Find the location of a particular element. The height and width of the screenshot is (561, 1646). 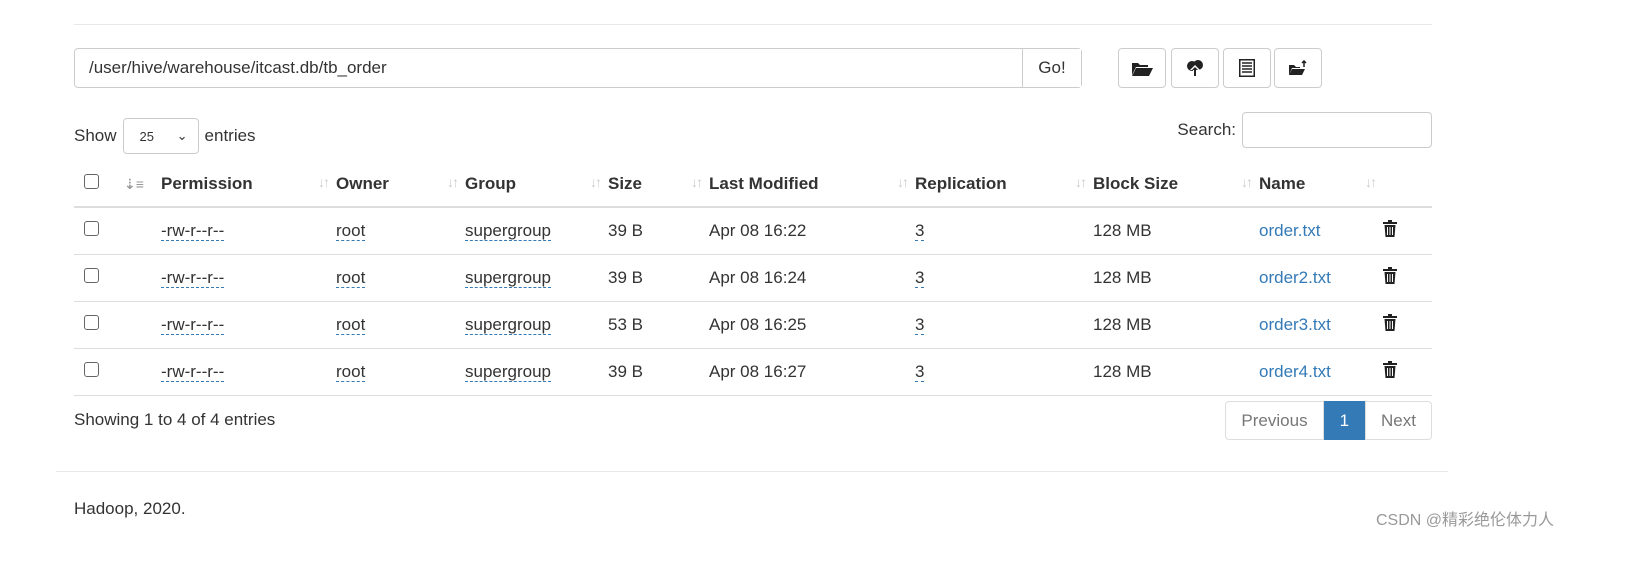

column-label: Owner is located at coordinates (362, 183).